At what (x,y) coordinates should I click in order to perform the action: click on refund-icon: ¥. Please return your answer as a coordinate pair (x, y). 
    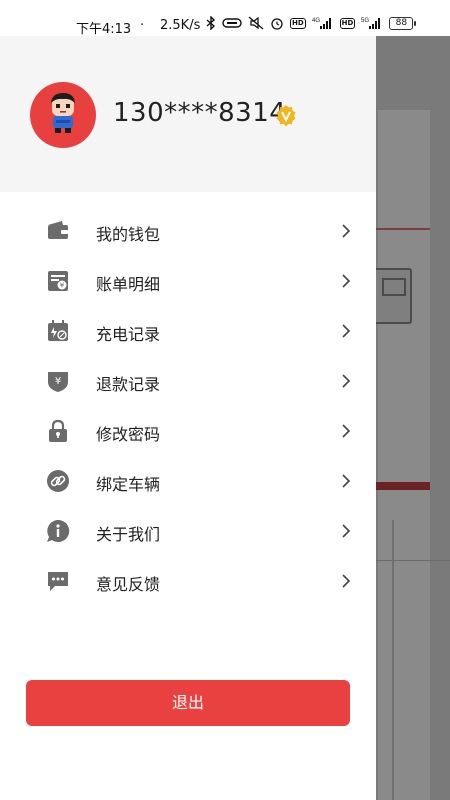
    Looking at the image, I should click on (58, 381).